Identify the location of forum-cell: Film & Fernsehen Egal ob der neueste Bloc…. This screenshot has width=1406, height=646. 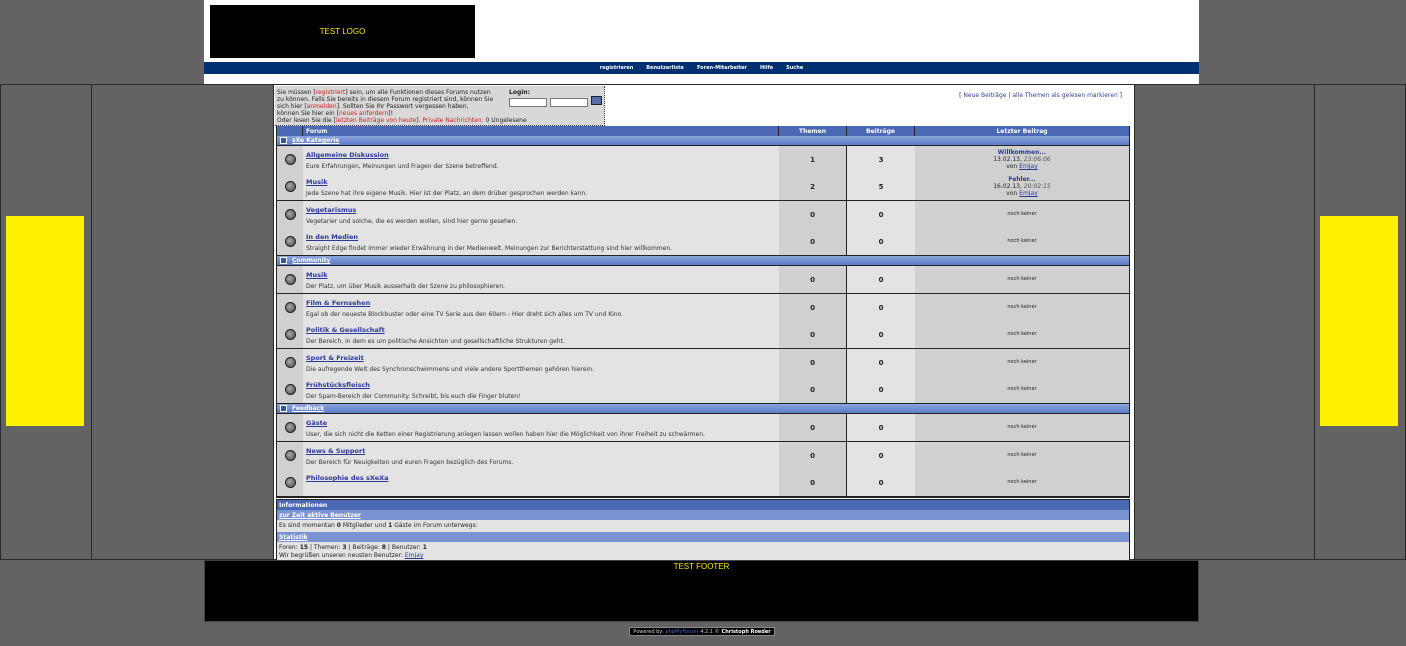
(541, 307).